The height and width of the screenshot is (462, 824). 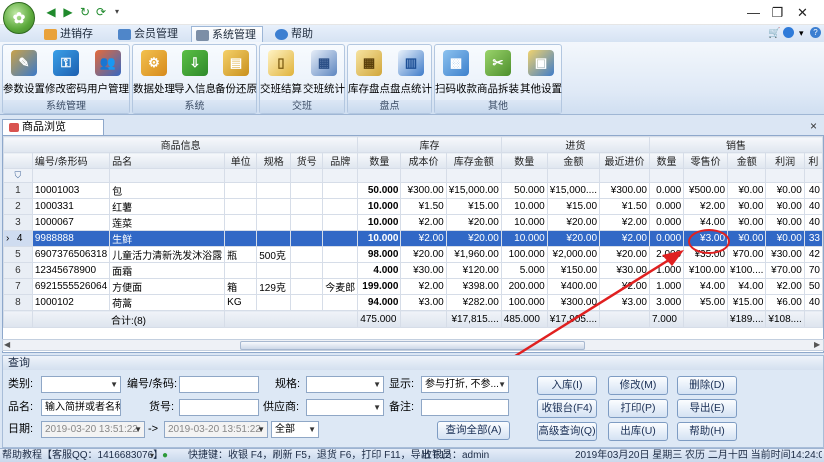 I want to click on cell-retail-price: ¥500.00, so click(x=706, y=190).